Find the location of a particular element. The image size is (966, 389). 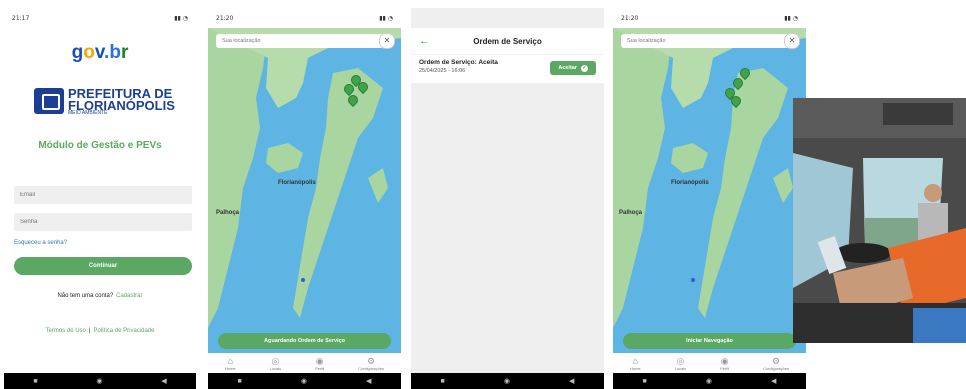

no-account-row: Não tem uma conta? Cadastrar is located at coordinates (100, 296).